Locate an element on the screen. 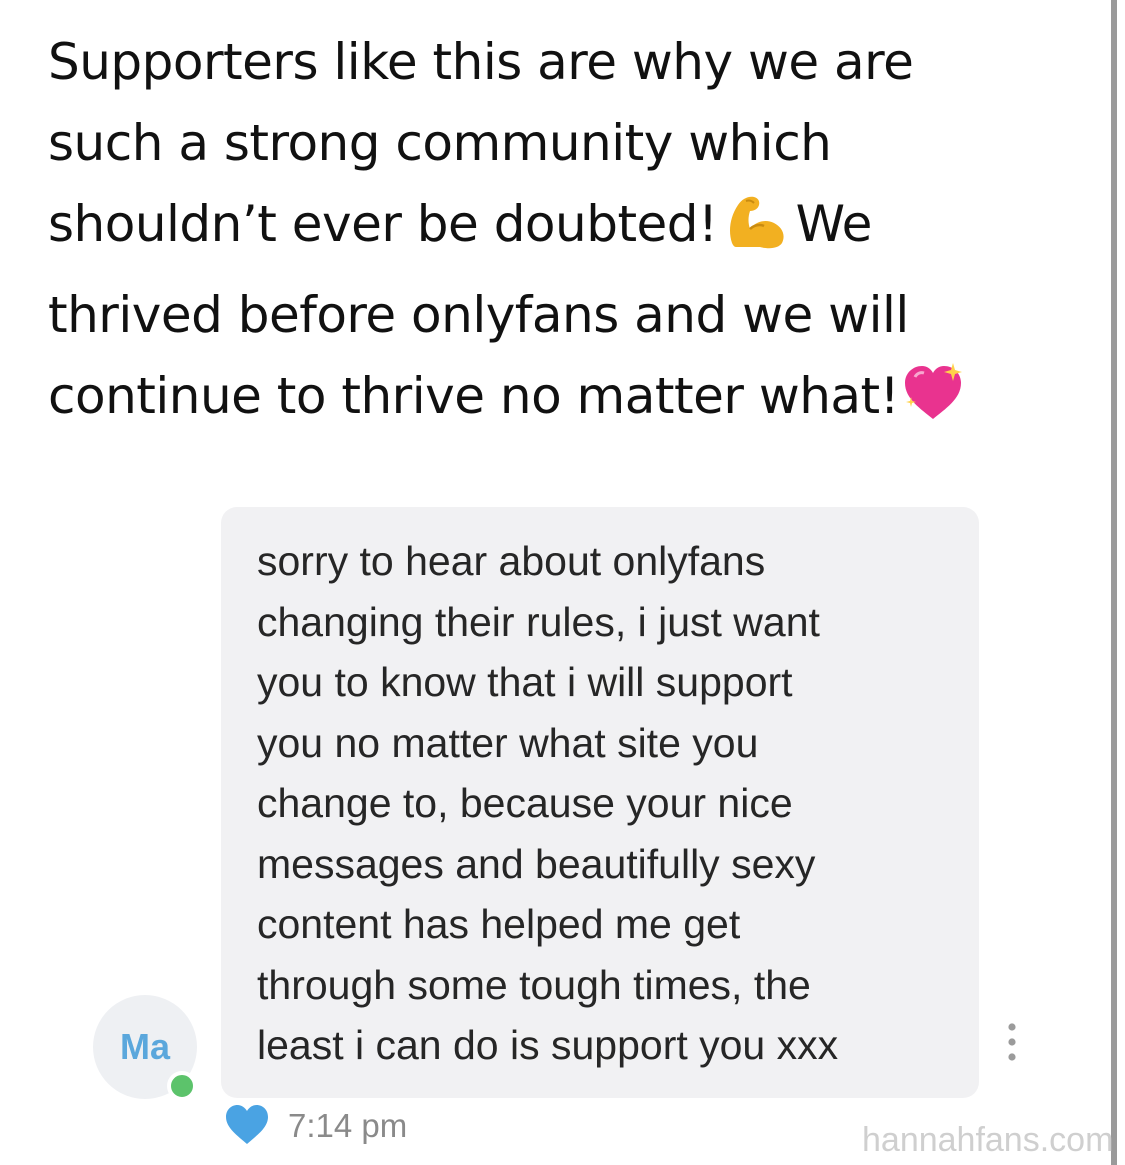  heart-icon is located at coordinates (247, 1125).